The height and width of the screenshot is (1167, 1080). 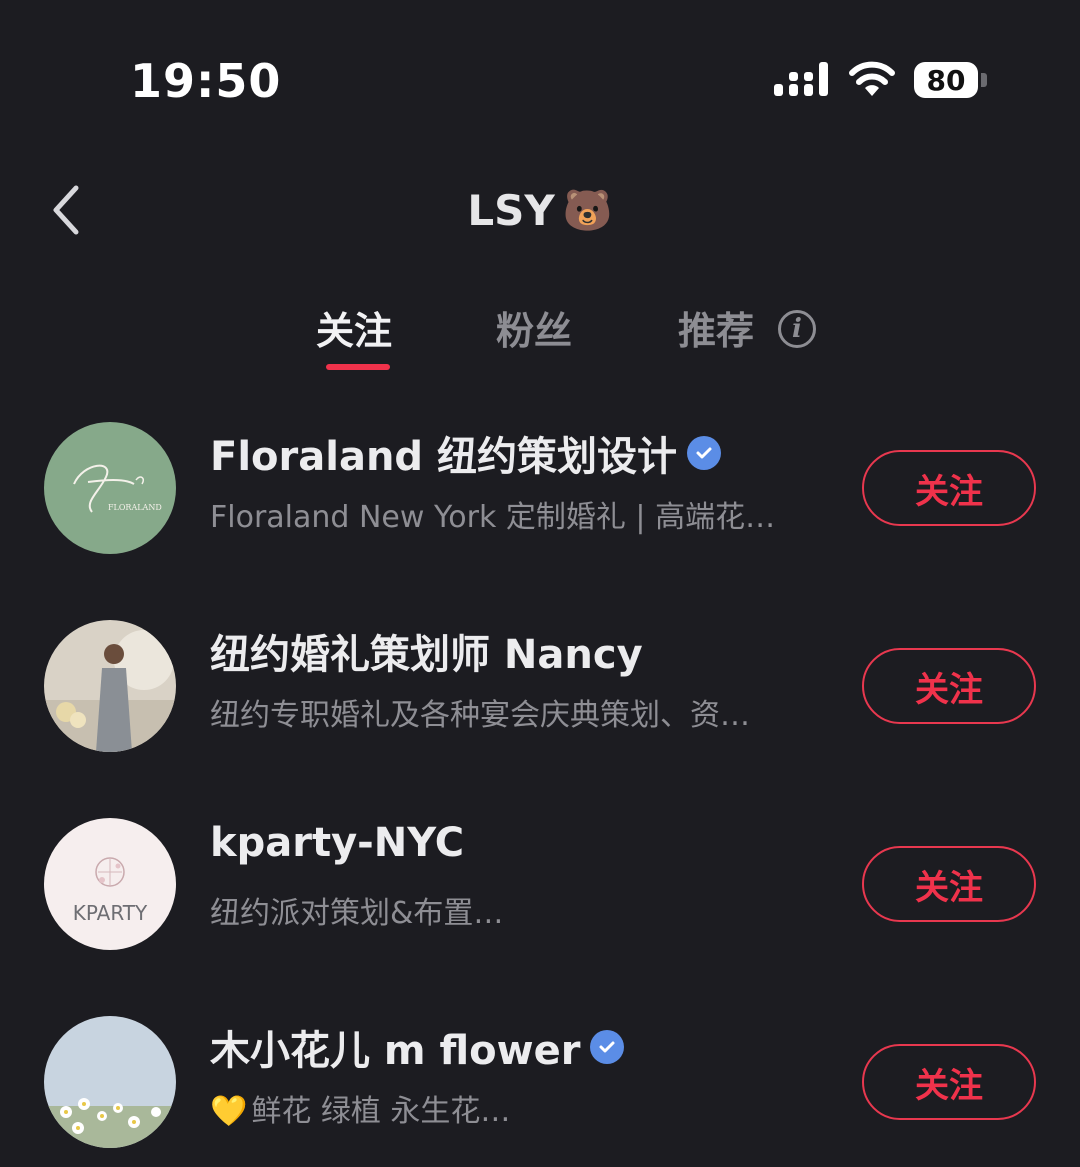 What do you see at coordinates (135, 507) in the screenshot?
I see `svg-text: FLORALAND` at bounding box center [135, 507].